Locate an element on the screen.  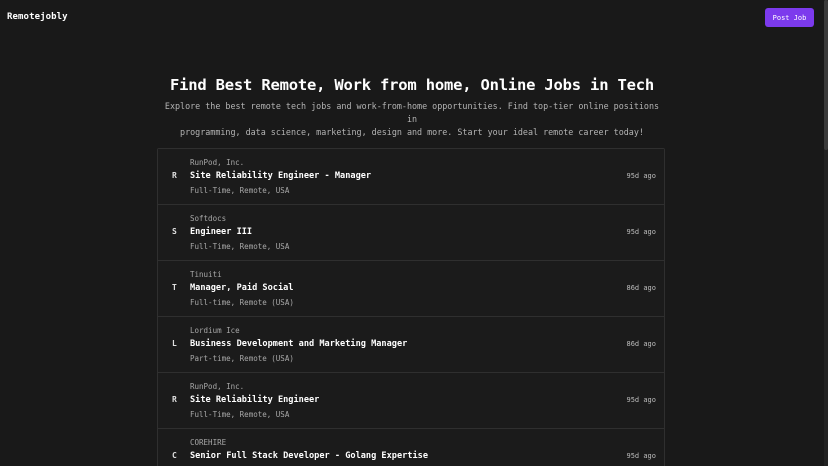
site-header: Remotejobly Post Job is located at coordinates (412, 18).